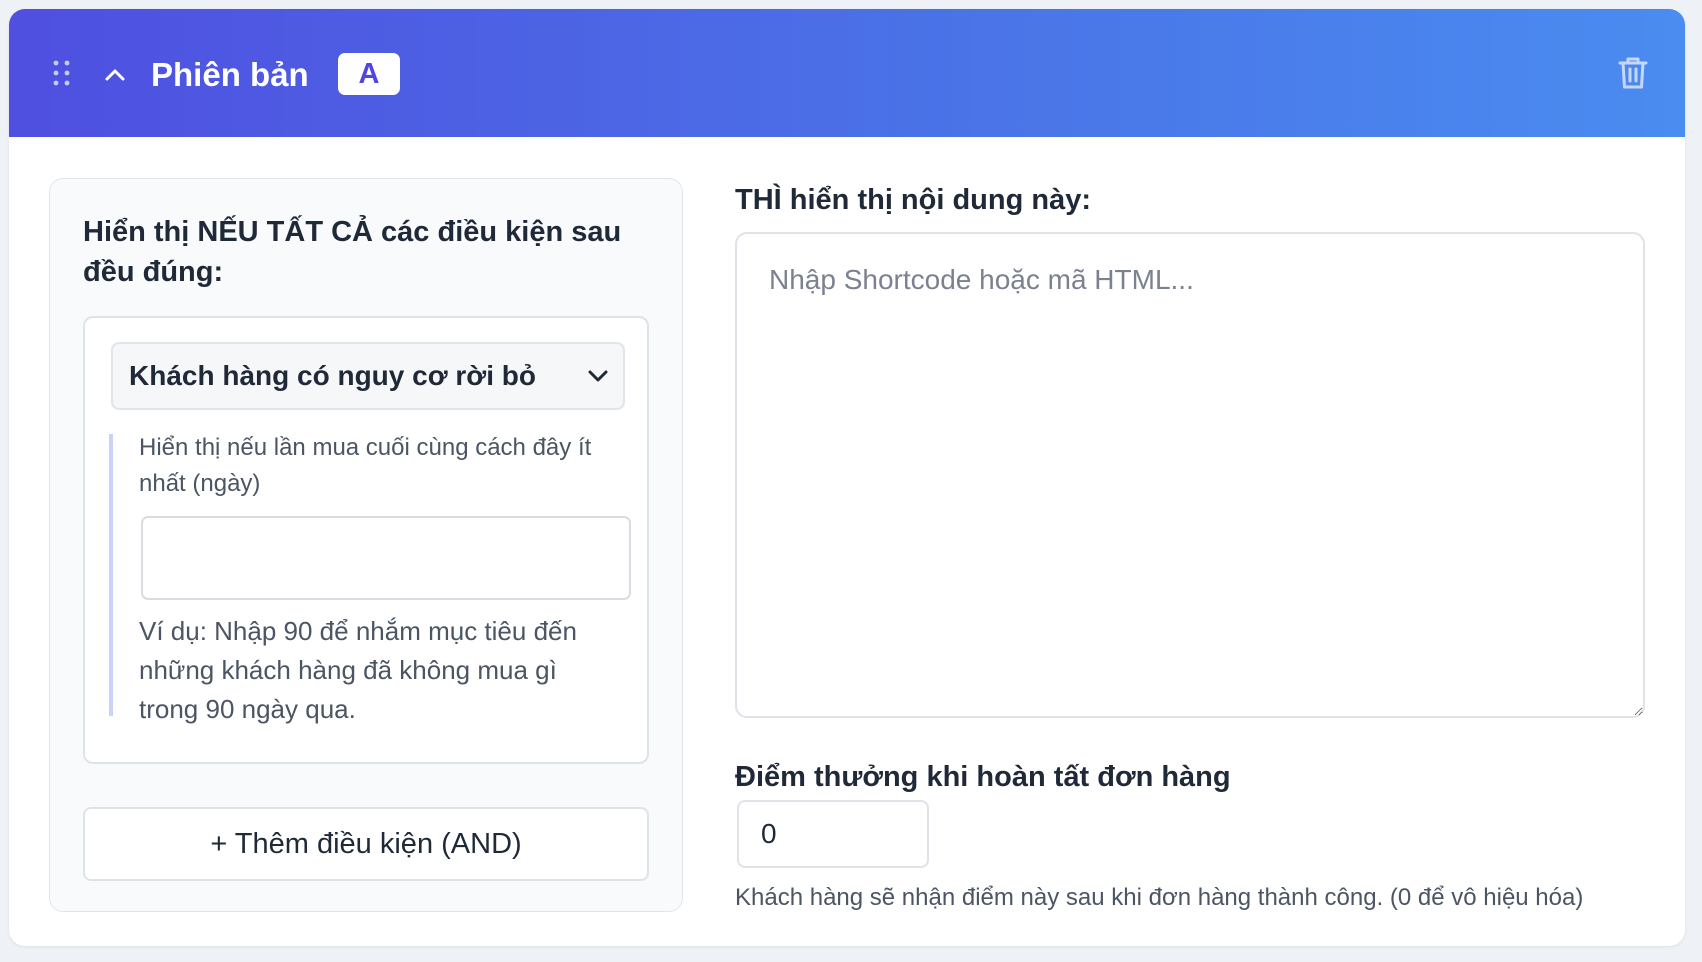 This screenshot has width=1702, height=962. I want to click on add-condition-button: + Thêm điều kiện (AND), so click(366, 844).